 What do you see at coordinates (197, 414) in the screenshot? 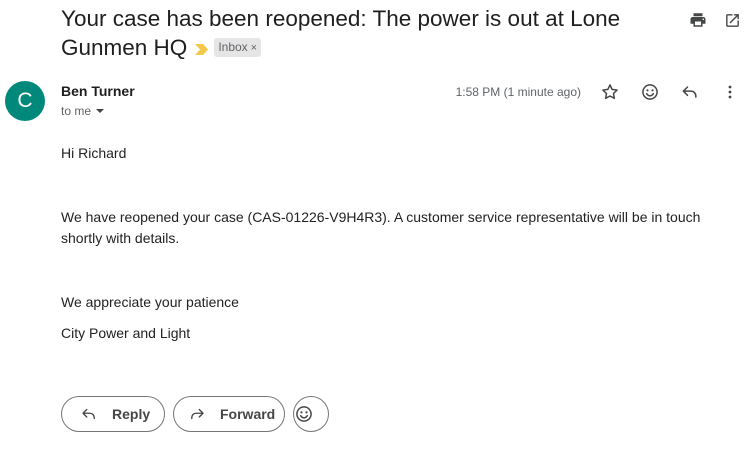
I see `forward-icon` at bounding box center [197, 414].